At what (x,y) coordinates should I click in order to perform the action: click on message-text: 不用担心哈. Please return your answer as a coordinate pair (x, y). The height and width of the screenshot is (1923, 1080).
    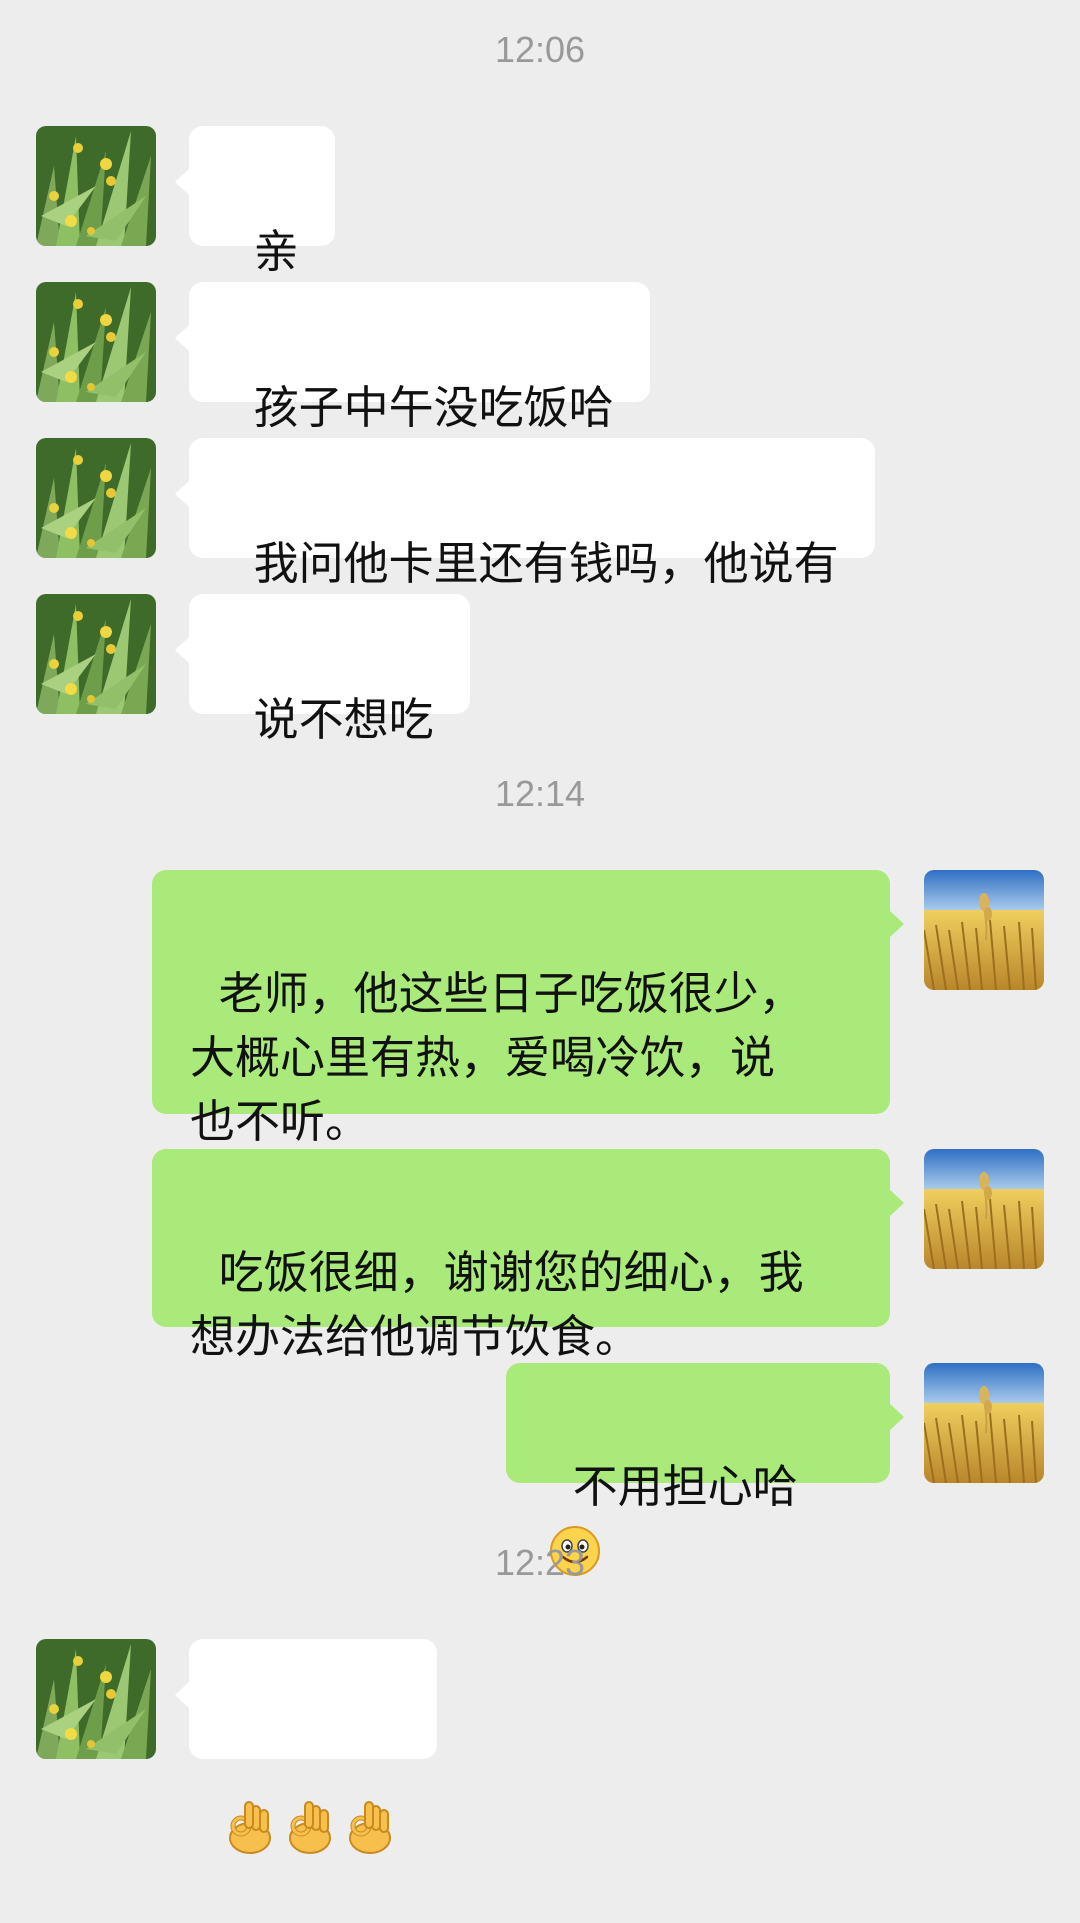
    Looking at the image, I should click on (685, 1486).